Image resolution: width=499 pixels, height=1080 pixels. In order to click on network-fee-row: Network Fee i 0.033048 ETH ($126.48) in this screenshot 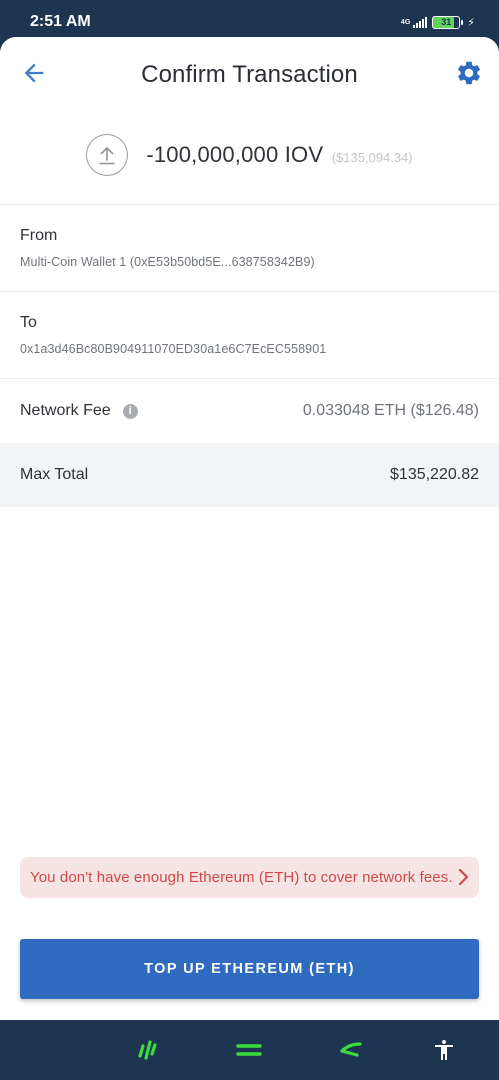, I will do `click(249, 411)`.